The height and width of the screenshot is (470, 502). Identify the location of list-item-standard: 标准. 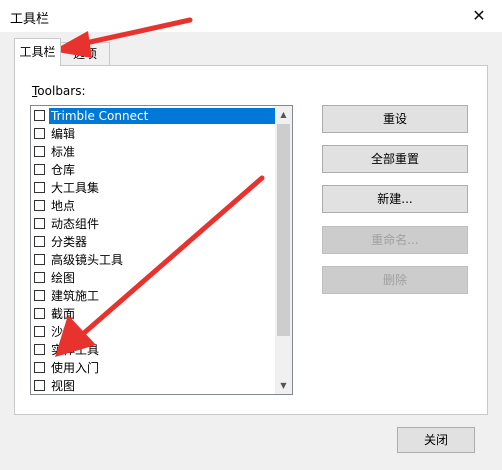
(153, 152).